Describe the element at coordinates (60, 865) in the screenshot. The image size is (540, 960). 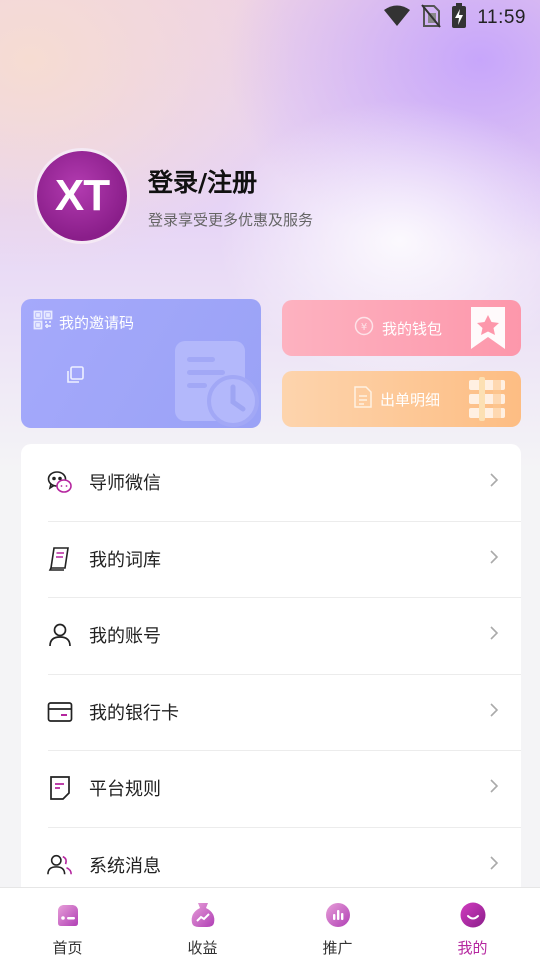
I see `users-message-icon` at that location.